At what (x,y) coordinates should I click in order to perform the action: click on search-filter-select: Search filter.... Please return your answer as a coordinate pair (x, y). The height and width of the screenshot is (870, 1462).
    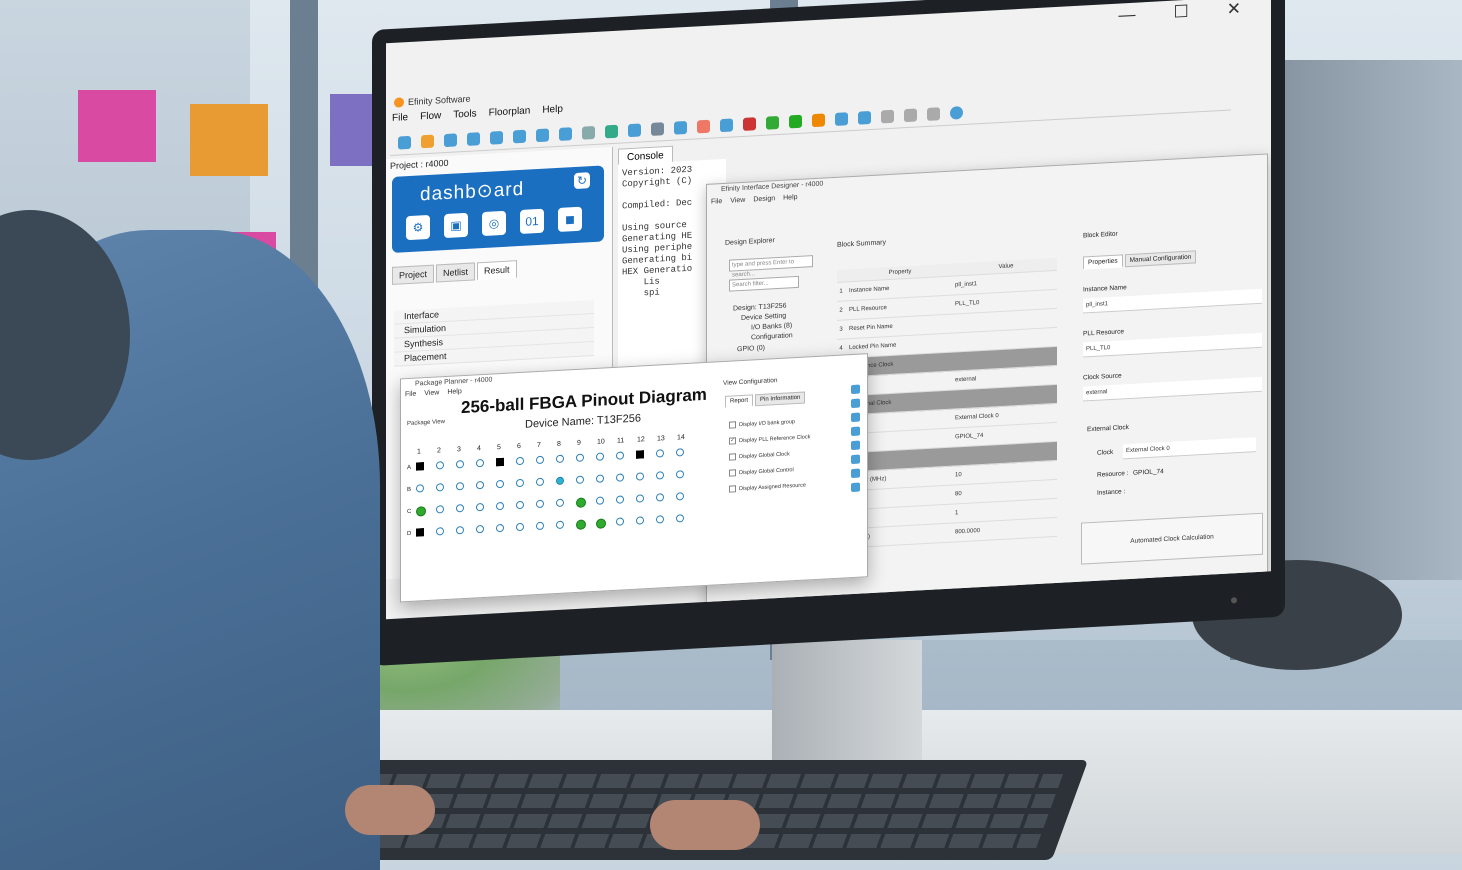
    Looking at the image, I should click on (764, 283).